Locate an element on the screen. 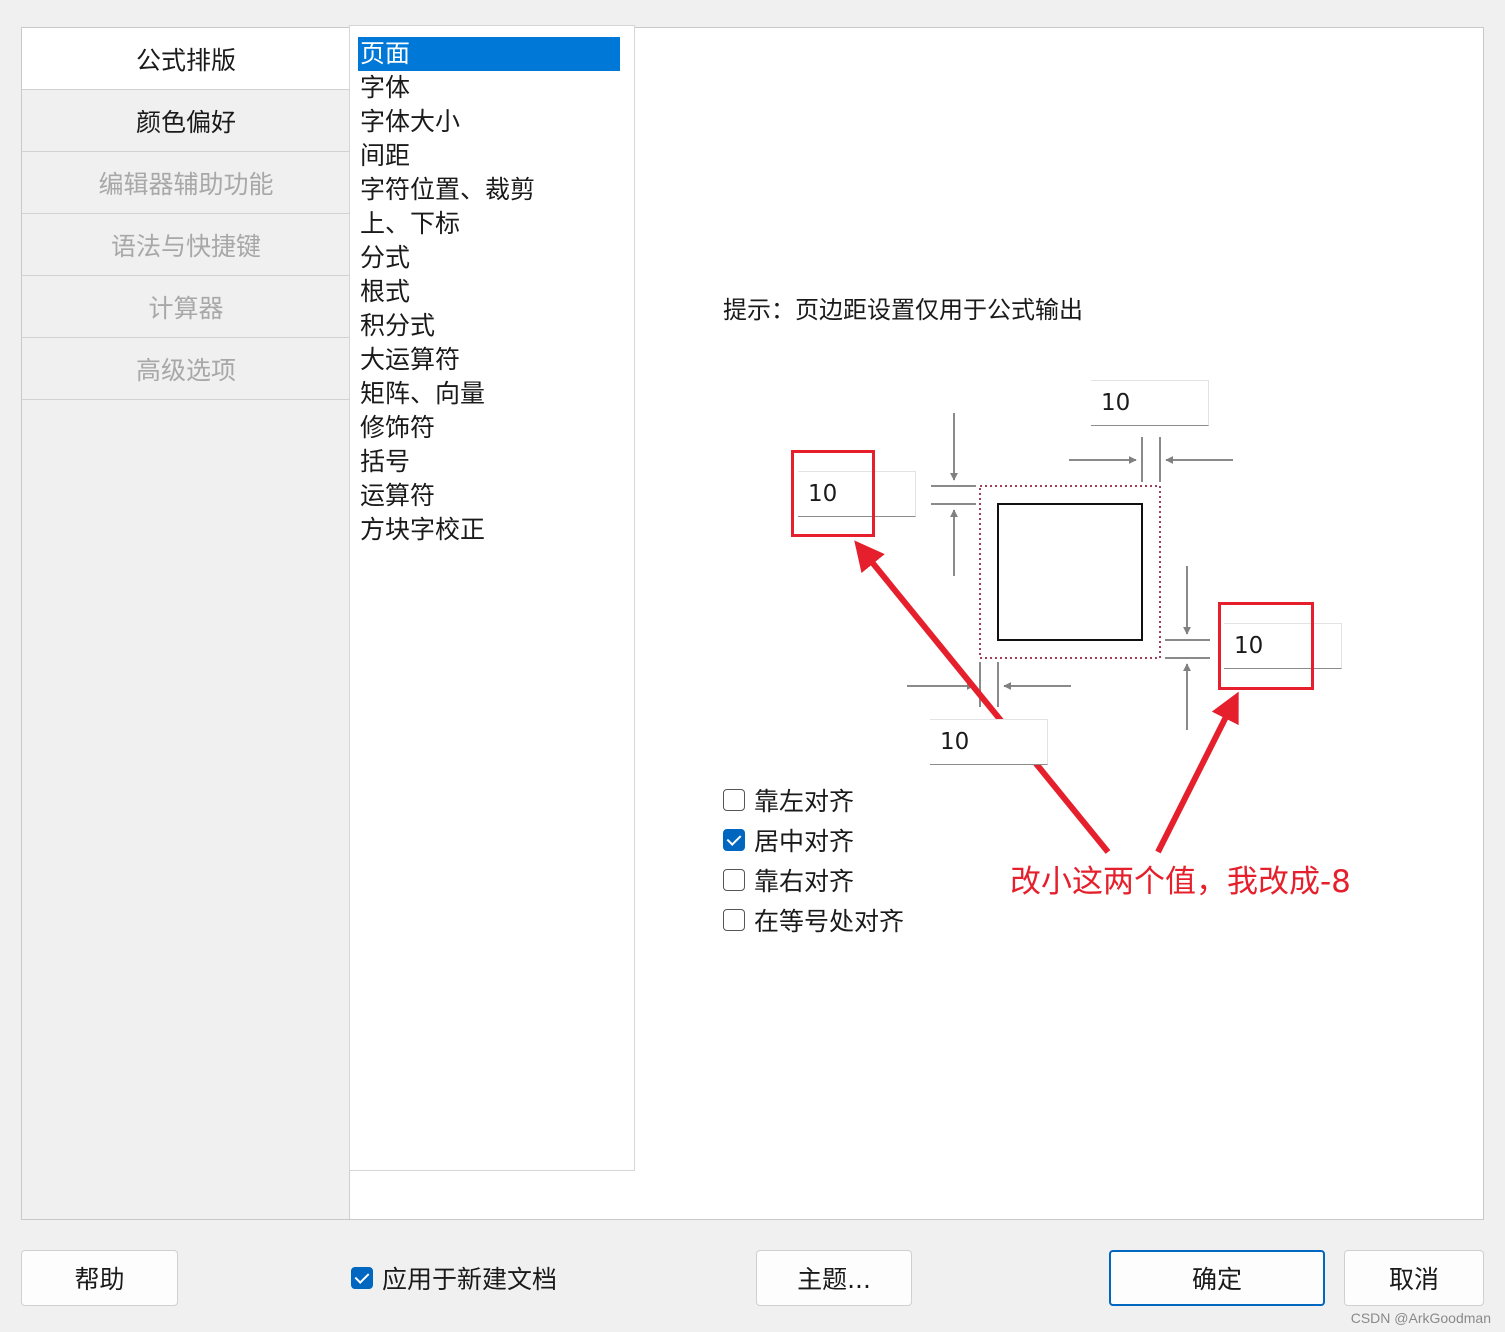 The height and width of the screenshot is (1332, 1505). align-left-option: 靠左对齐 is located at coordinates (788, 800).